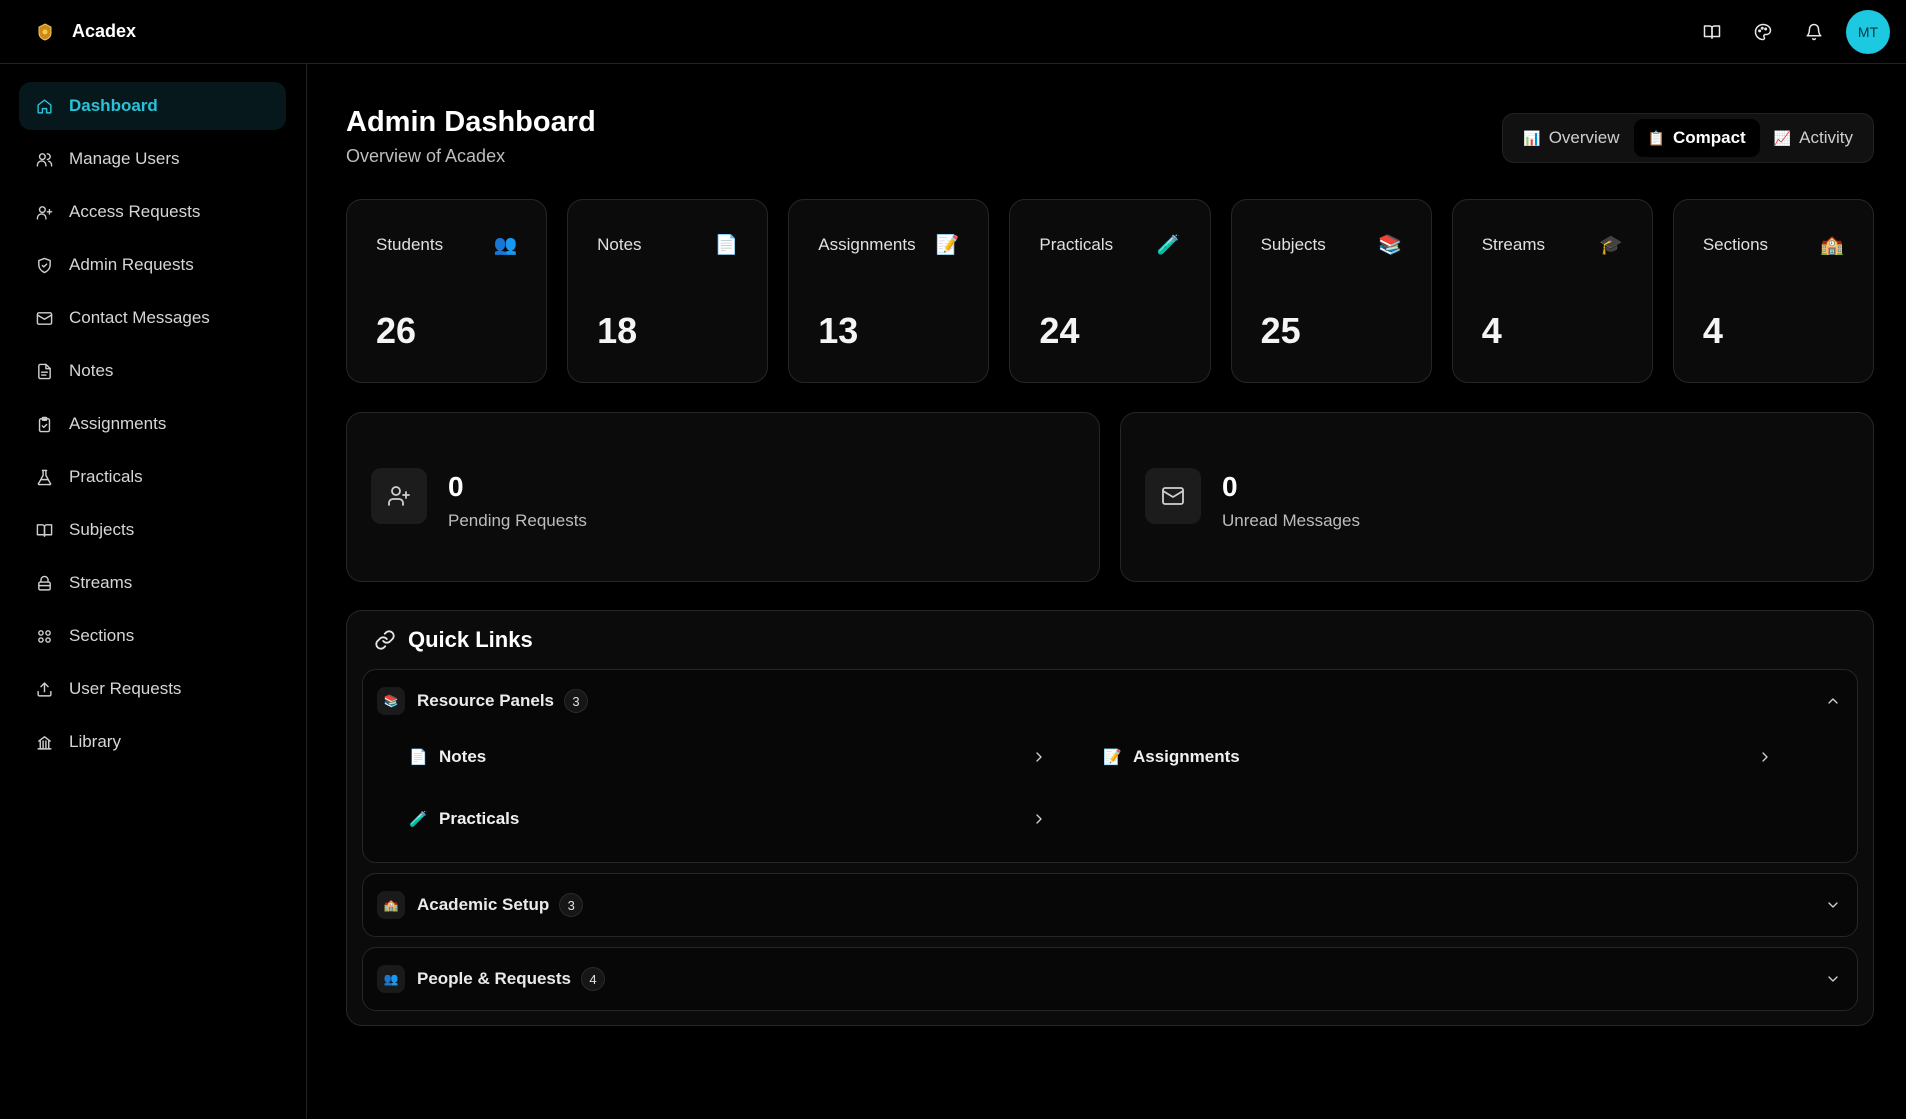 Image resolution: width=1906 pixels, height=1119 pixels. I want to click on streams-icon: 🎓, so click(1611, 245).